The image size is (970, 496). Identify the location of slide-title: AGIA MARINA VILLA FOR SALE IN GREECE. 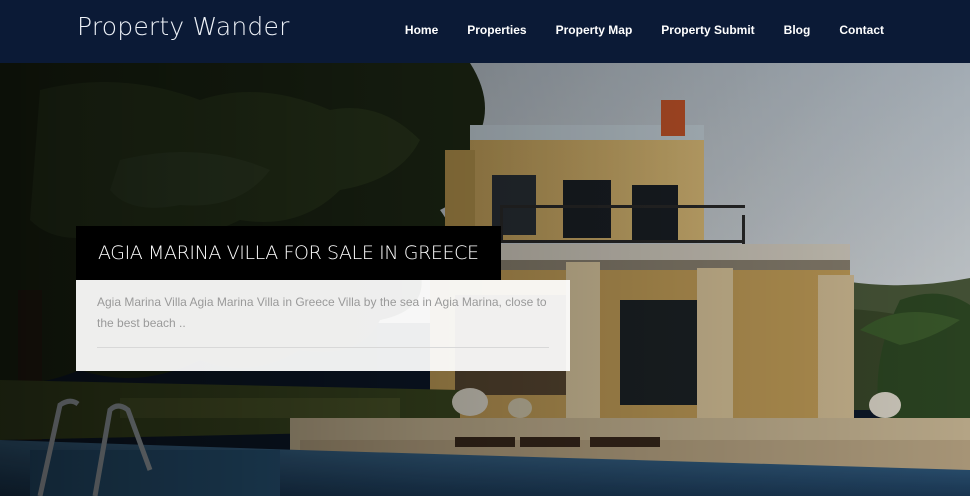
(288, 253).